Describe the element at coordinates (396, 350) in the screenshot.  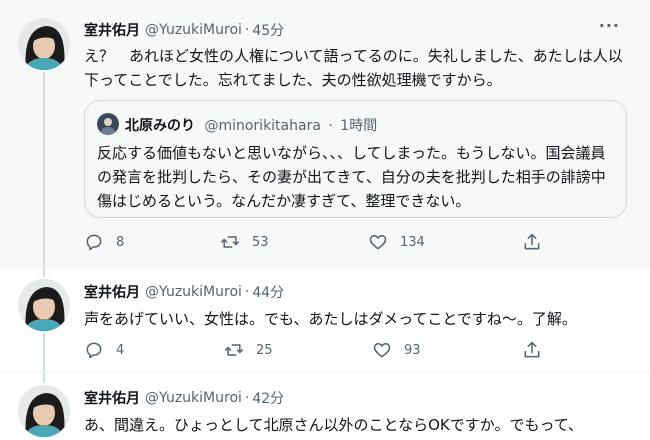
I see `like-button: 93` at that location.